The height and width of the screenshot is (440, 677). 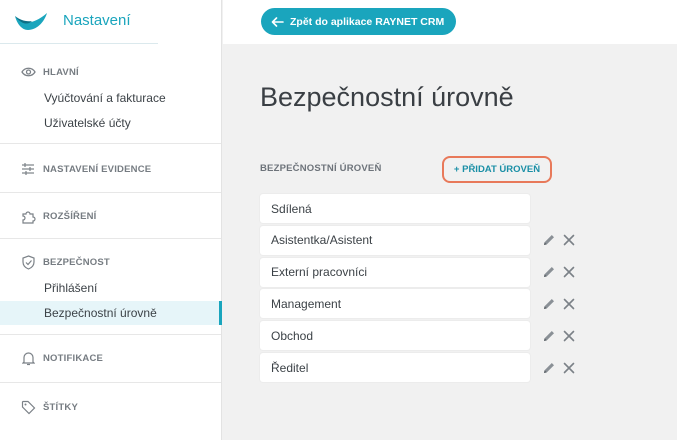 I want to click on section-bezpecnost: BEZPEČNOST, so click(x=65, y=262).